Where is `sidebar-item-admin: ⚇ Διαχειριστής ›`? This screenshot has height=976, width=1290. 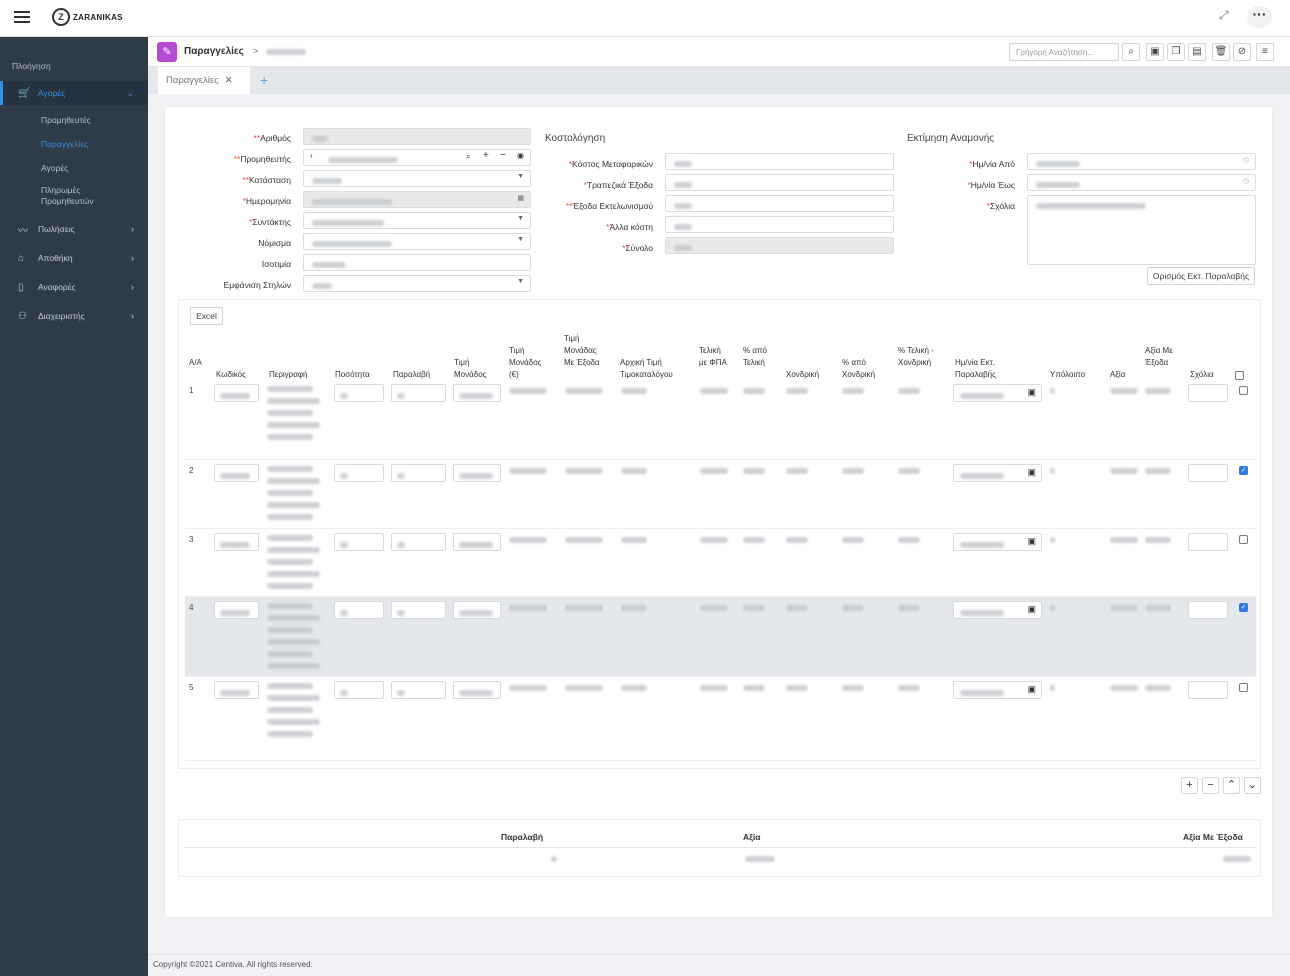
sidebar-item-admin: ⚇ Διαχειριστής › is located at coordinates (74, 316).